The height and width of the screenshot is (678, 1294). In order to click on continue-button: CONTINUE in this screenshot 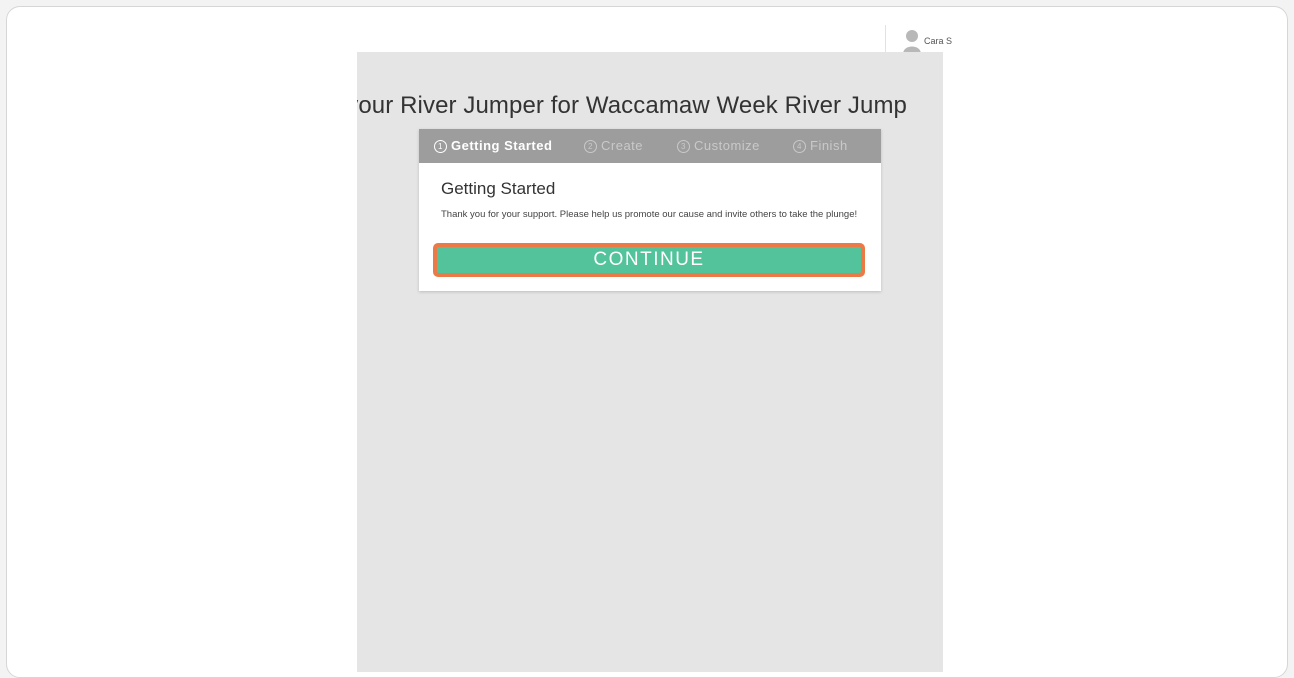, I will do `click(649, 260)`.